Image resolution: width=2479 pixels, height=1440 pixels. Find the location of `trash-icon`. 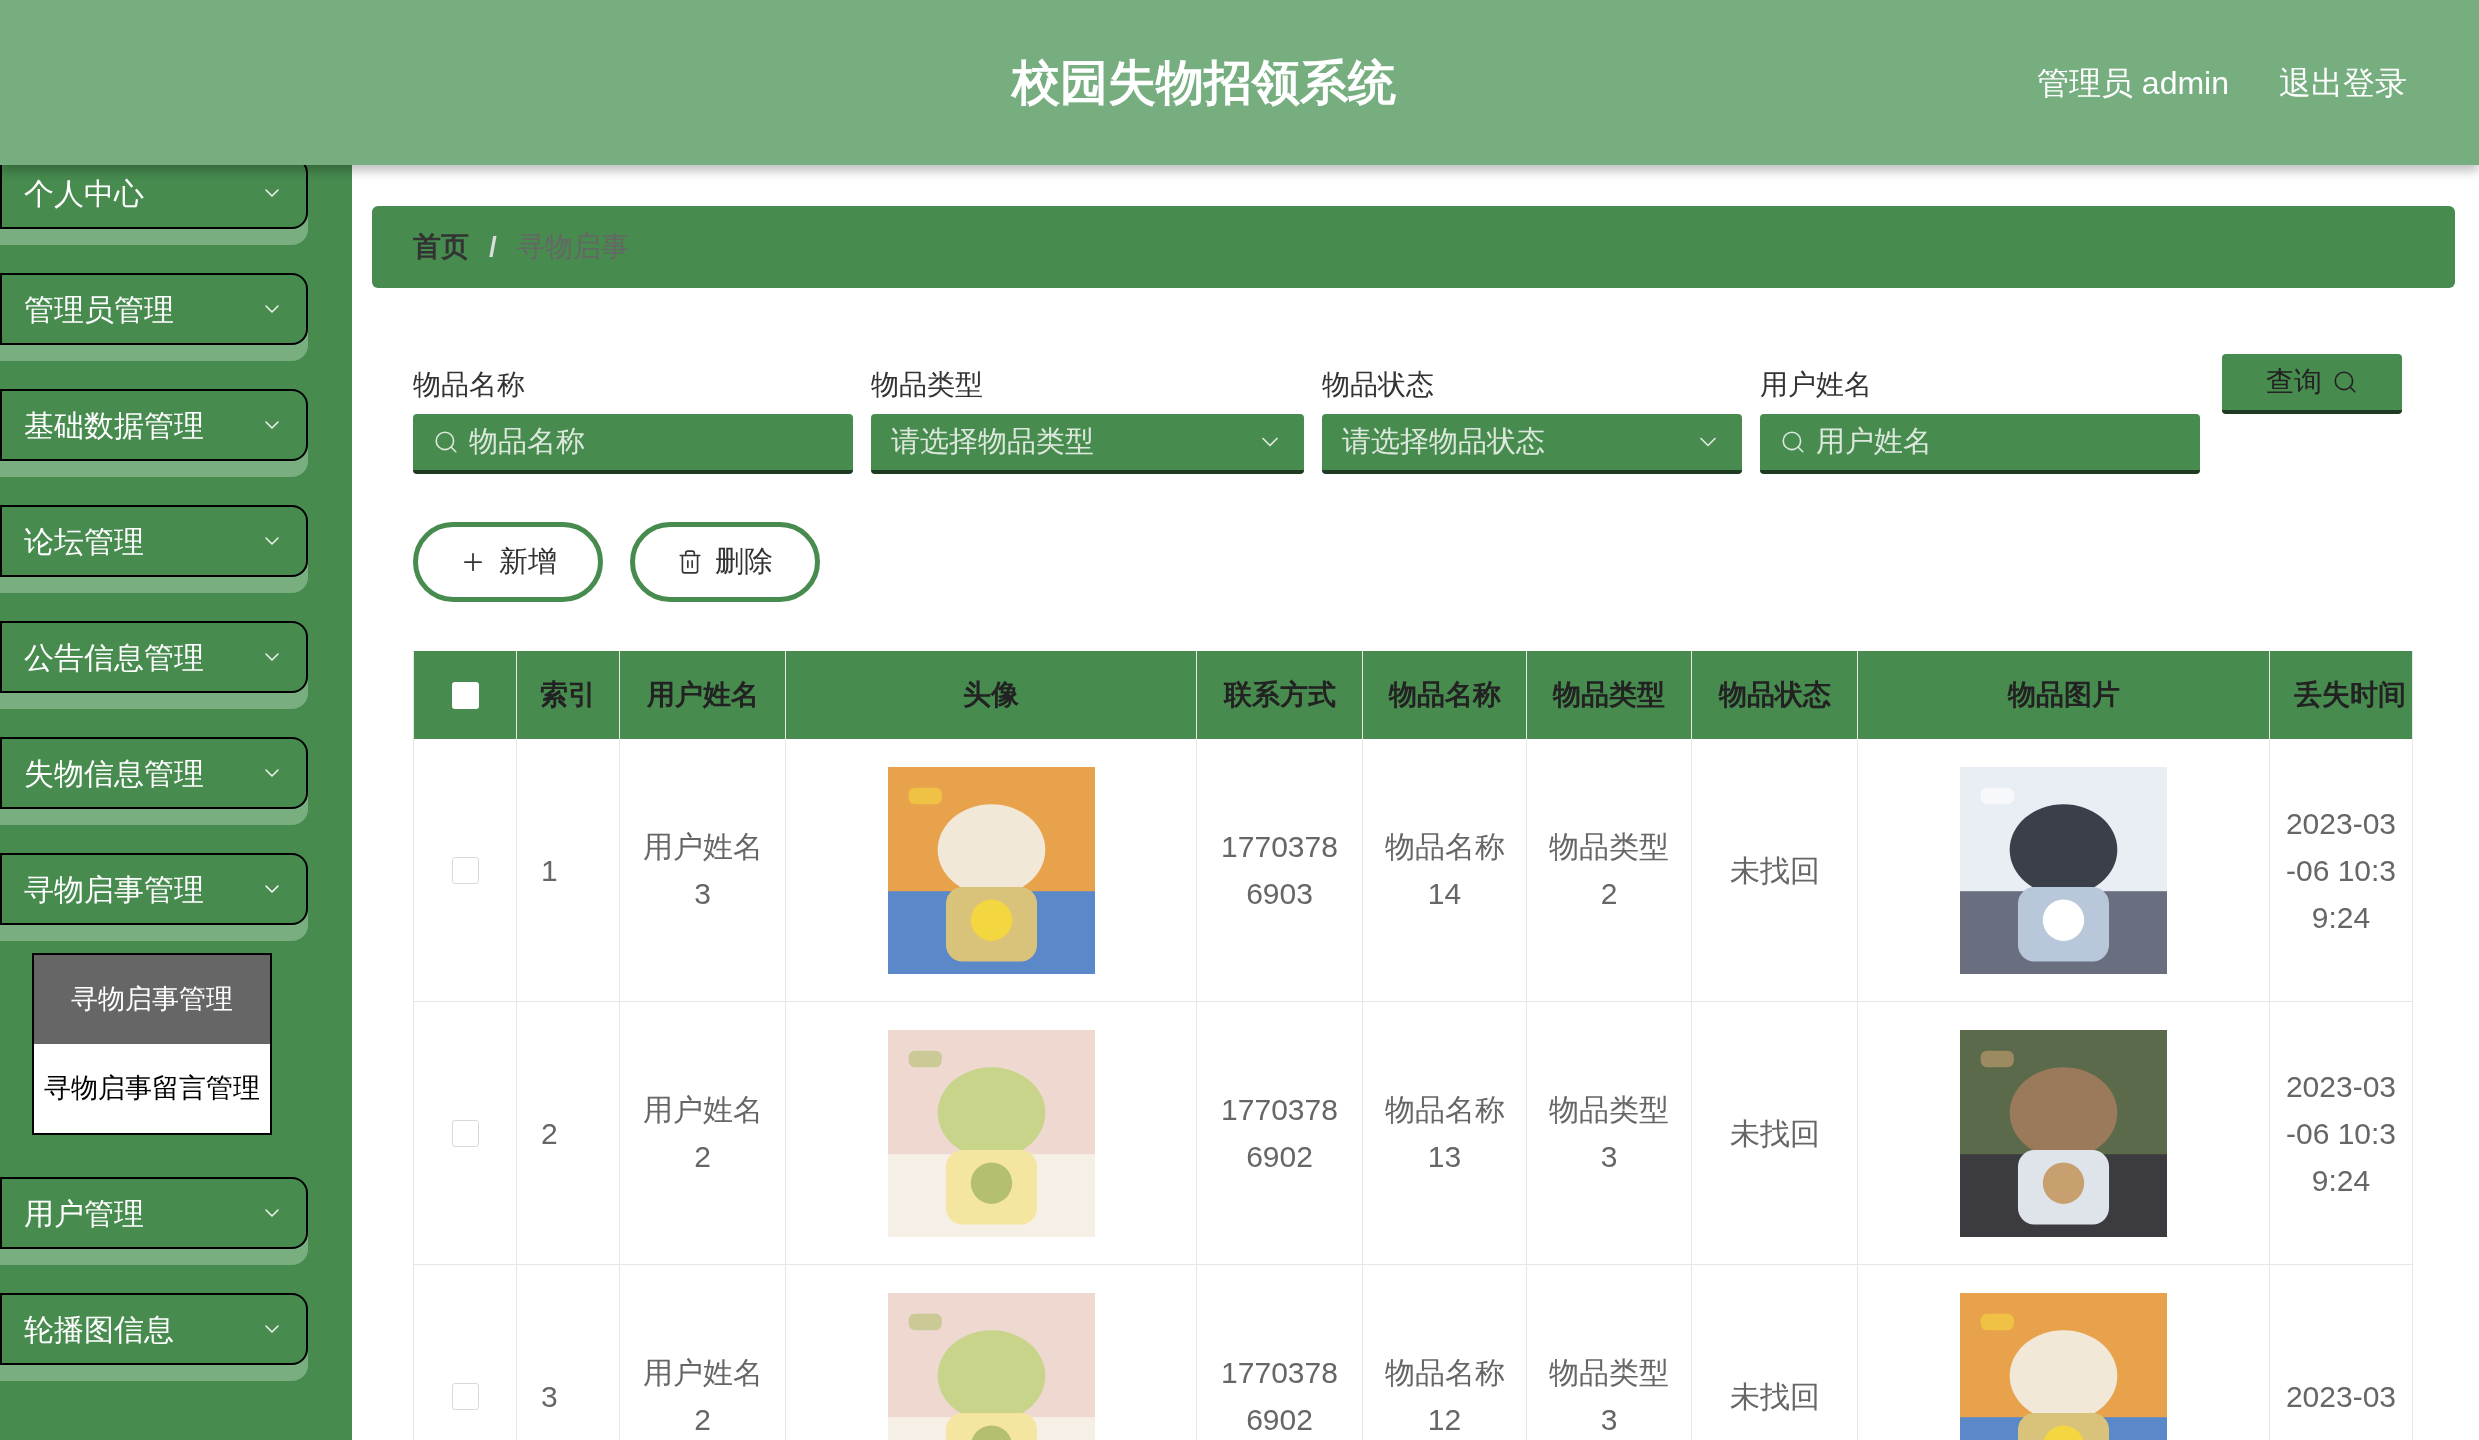

trash-icon is located at coordinates (690, 562).